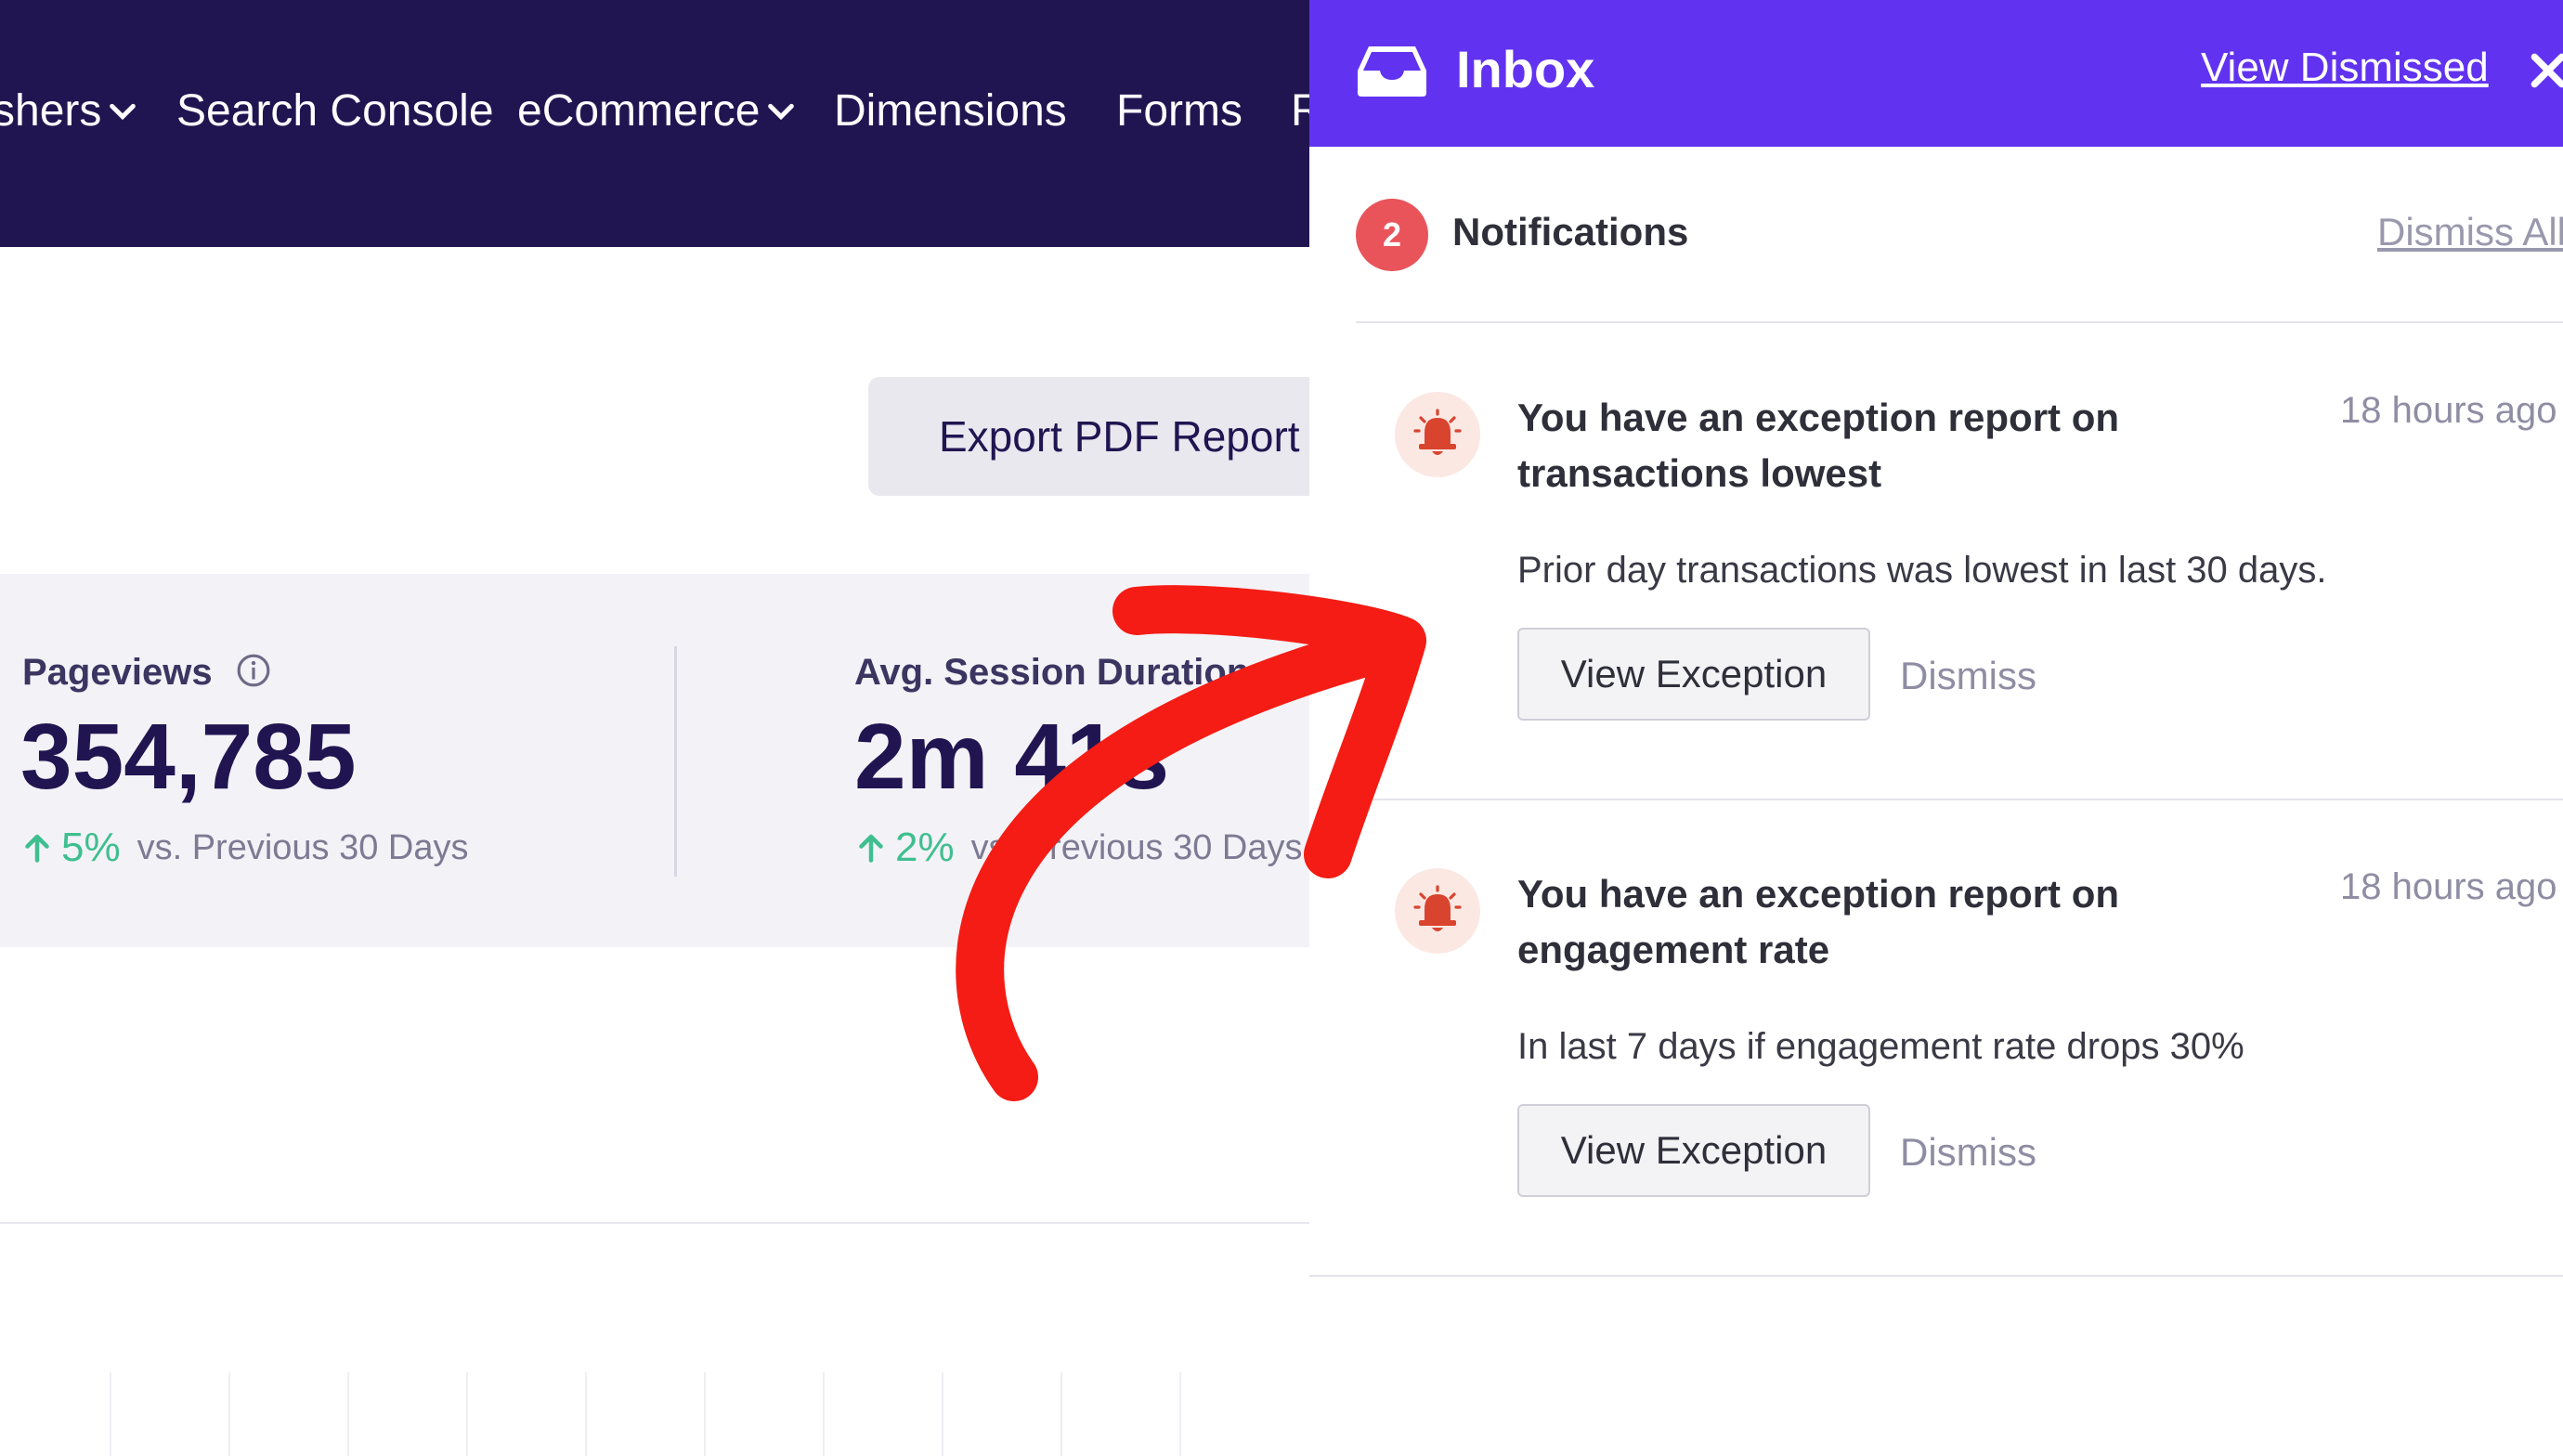  I want to click on nav-item-label: shers, so click(51, 111).